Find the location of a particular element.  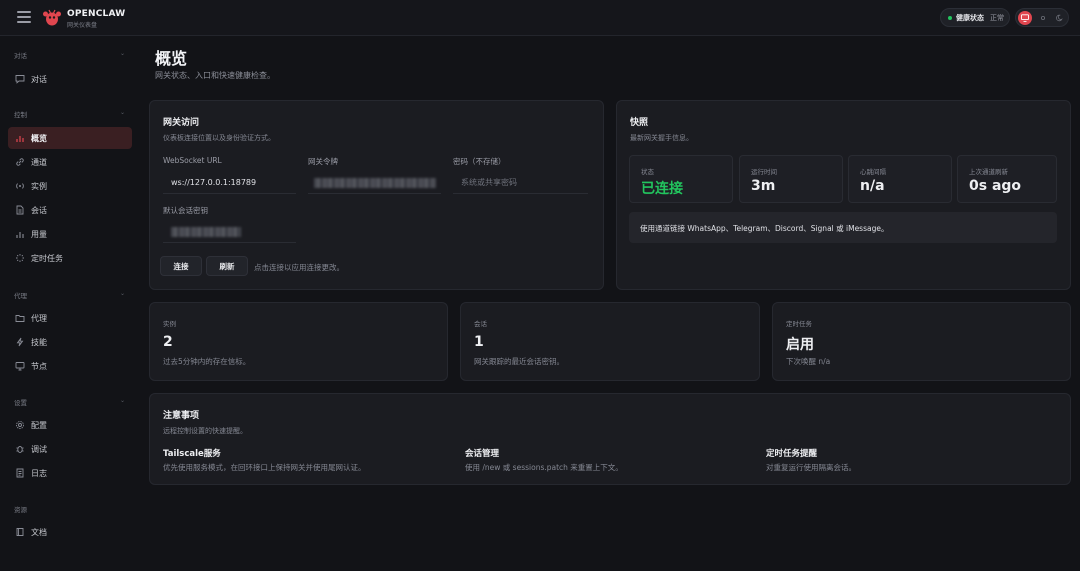

note-text: 使用 /new 或 sessions.patch 来重置上下文。 is located at coordinates (544, 467).